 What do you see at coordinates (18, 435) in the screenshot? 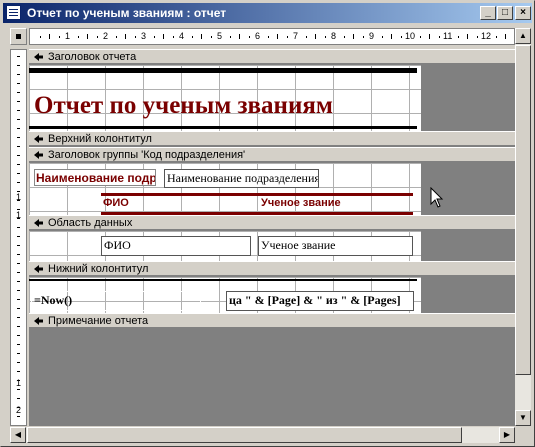
I see `scroll-left-button: ◀` at bounding box center [18, 435].